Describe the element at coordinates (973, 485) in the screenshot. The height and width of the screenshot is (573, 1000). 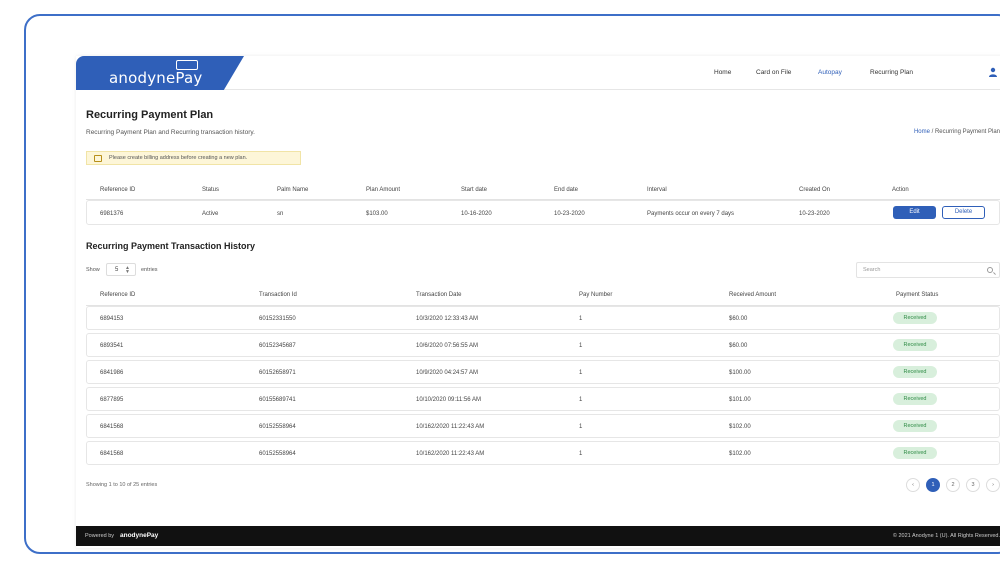
I see `page-3-button: 3` at that location.